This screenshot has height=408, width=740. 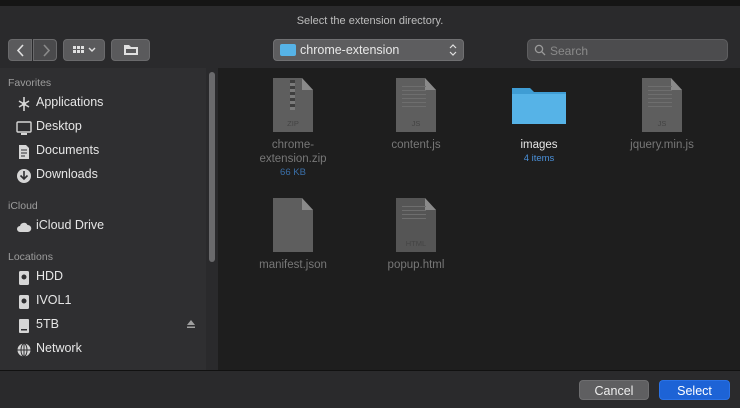 I want to click on sidebar-item-hdd: HDD, so click(x=109, y=277).